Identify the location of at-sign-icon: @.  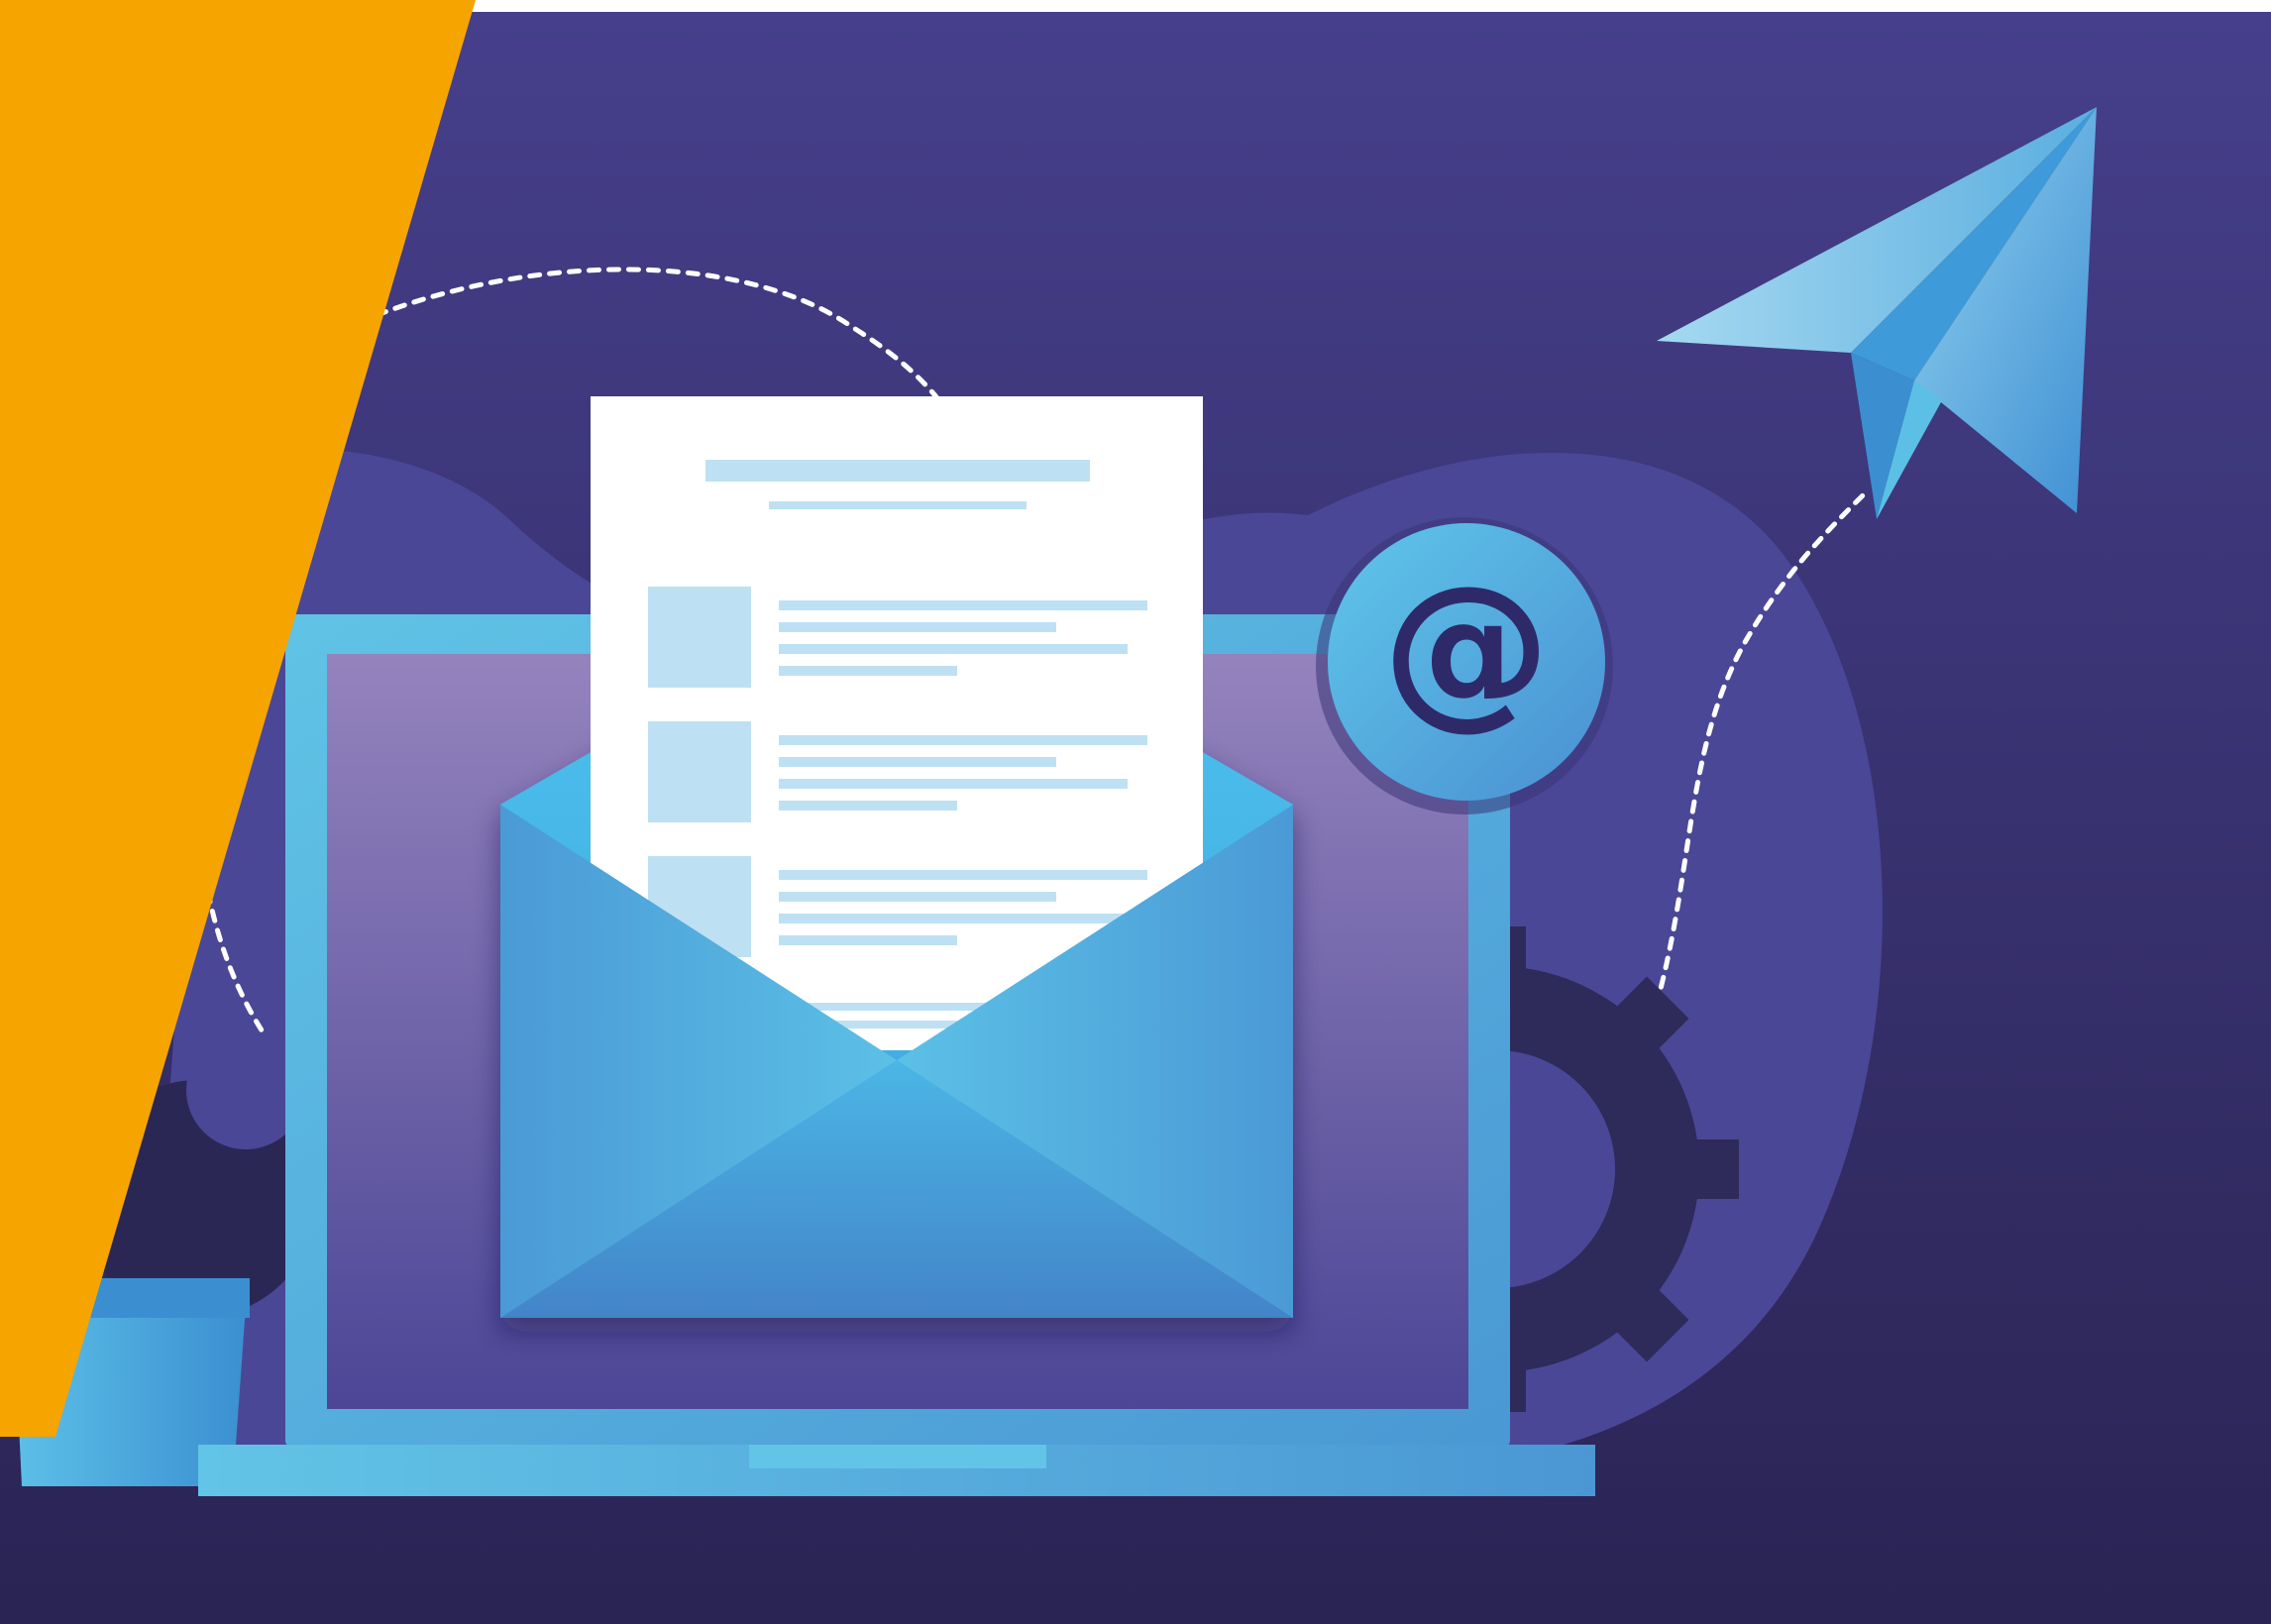
(1466, 648).